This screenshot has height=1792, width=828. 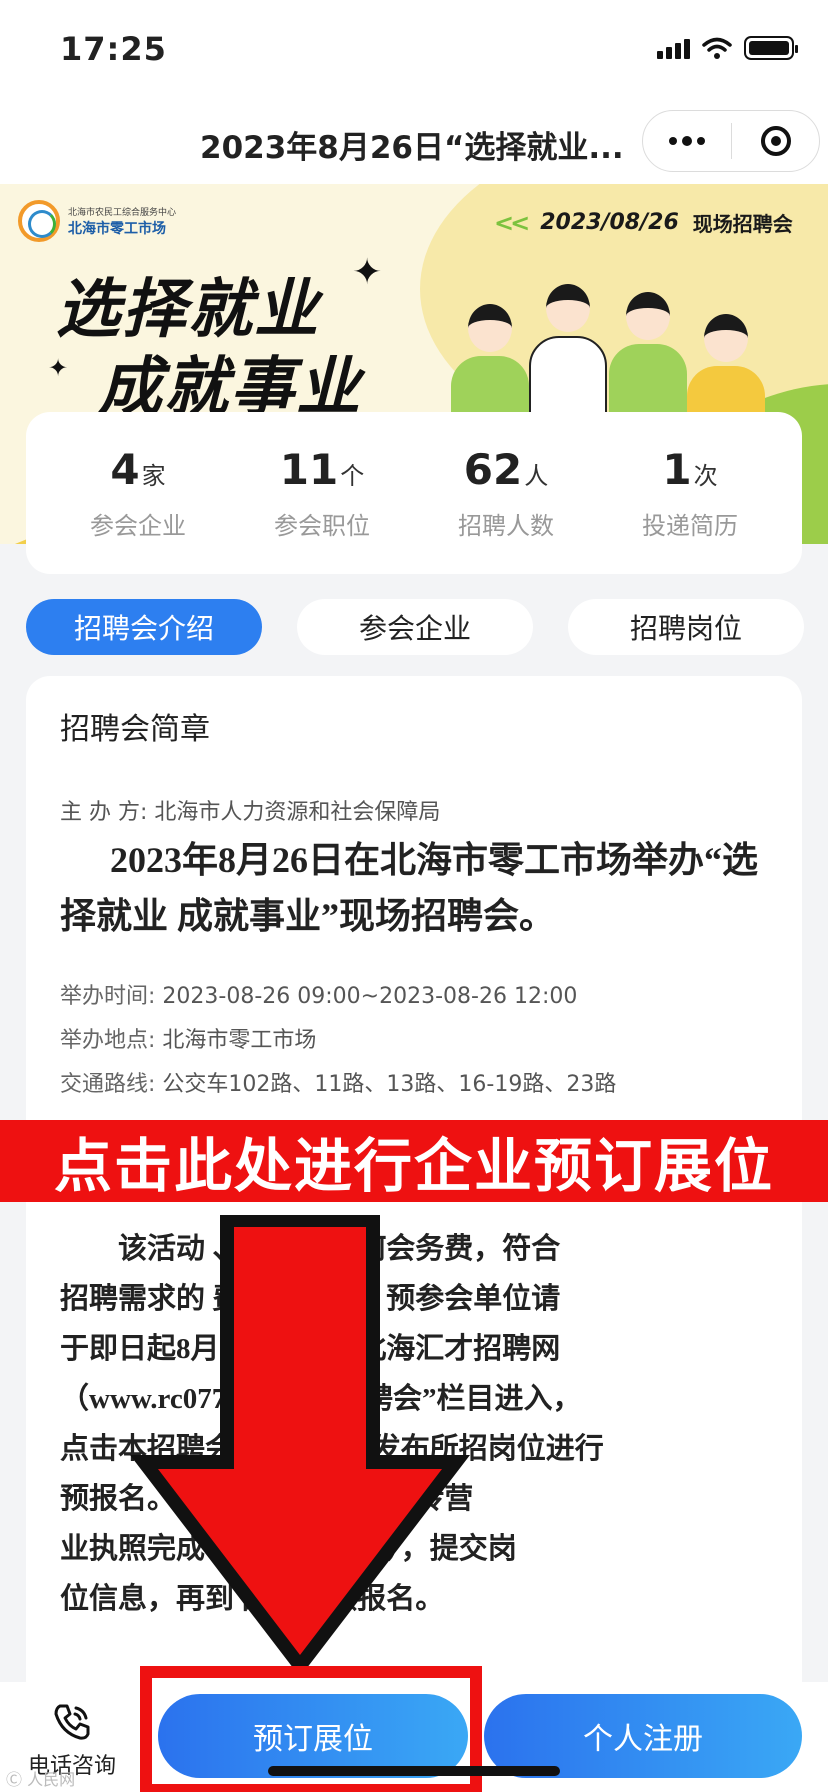 I want to click on stat-positions: 11个 参会职位, so click(x=322, y=493).